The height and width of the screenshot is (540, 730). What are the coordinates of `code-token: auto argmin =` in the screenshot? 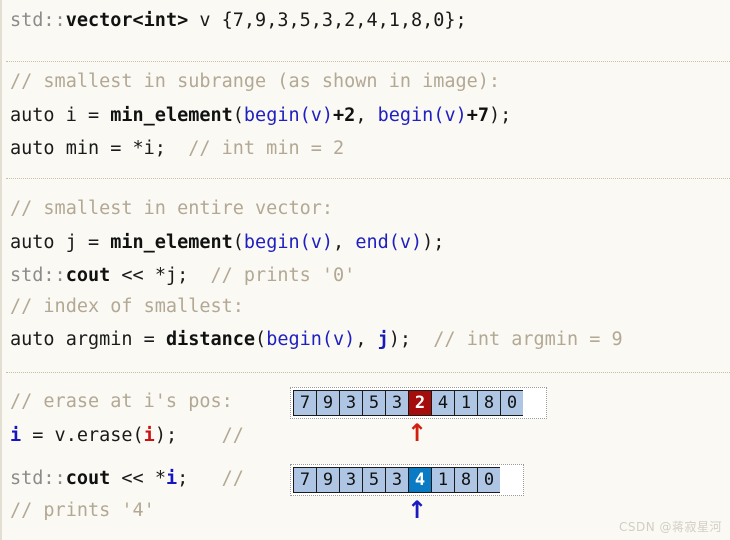 It's located at (88, 339).